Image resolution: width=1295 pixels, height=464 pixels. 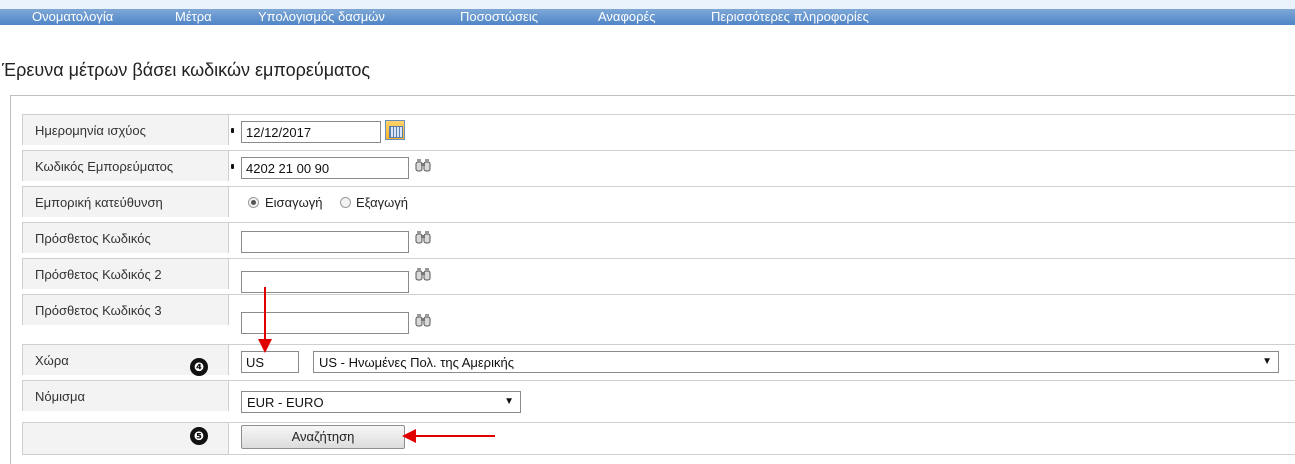 What do you see at coordinates (382, 202) in the screenshot?
I see `export-radio-label: Εξαγωγή` at bounding box center [382, 202].